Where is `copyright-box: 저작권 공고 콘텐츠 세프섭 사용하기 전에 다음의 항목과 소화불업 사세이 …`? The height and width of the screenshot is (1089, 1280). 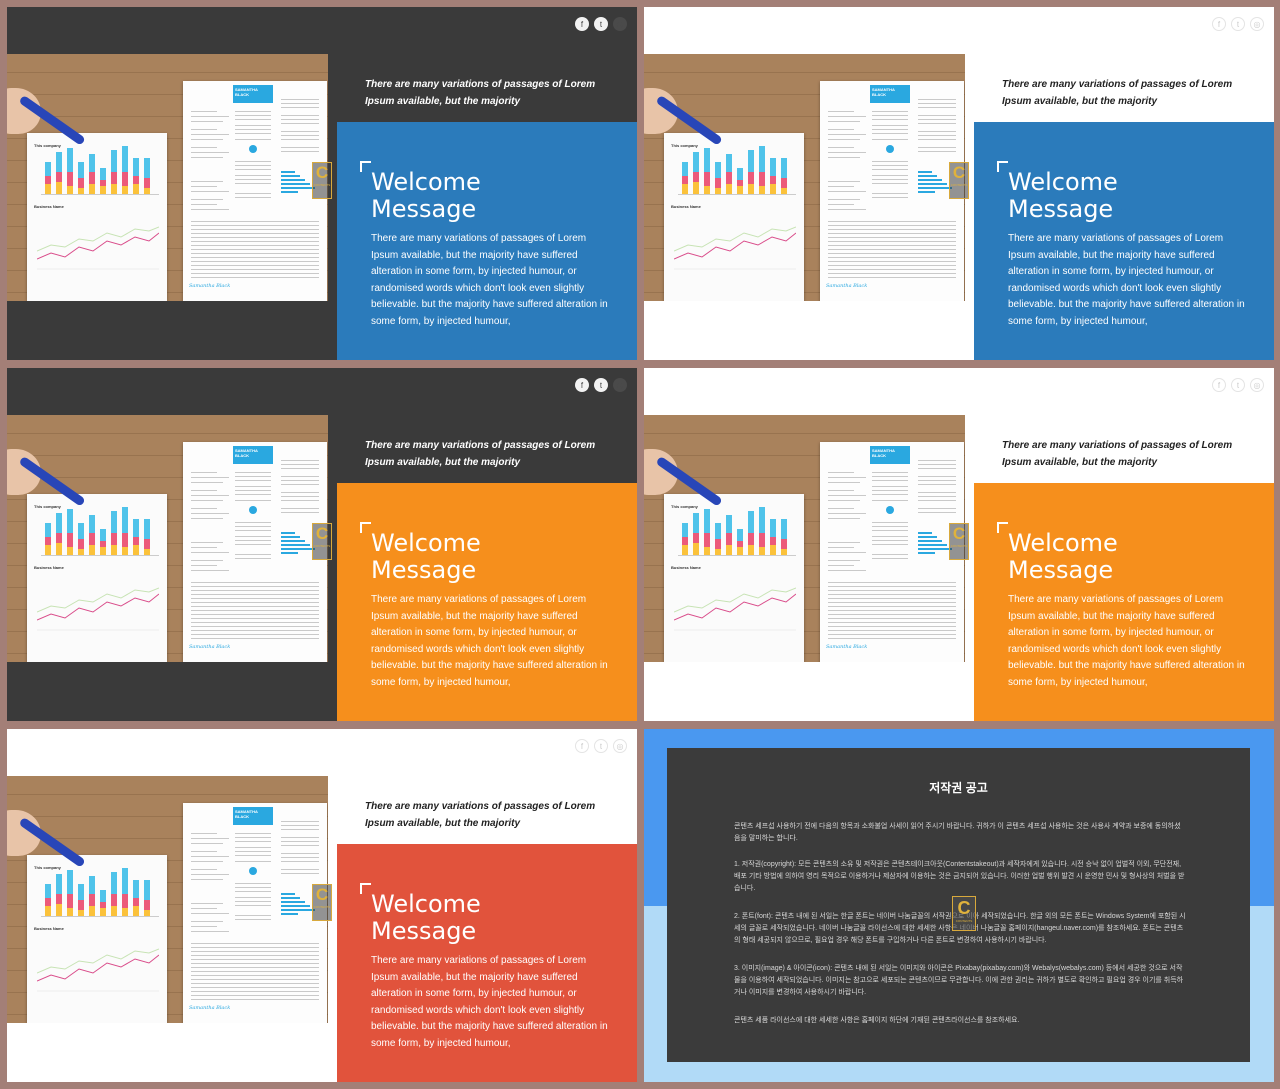
copyright-box: 저작권 공고 콘텐츠 세프섭 사용하기 전에 다음의 항목과 소화불업 사세이 … is located at coordinates (958, 905).